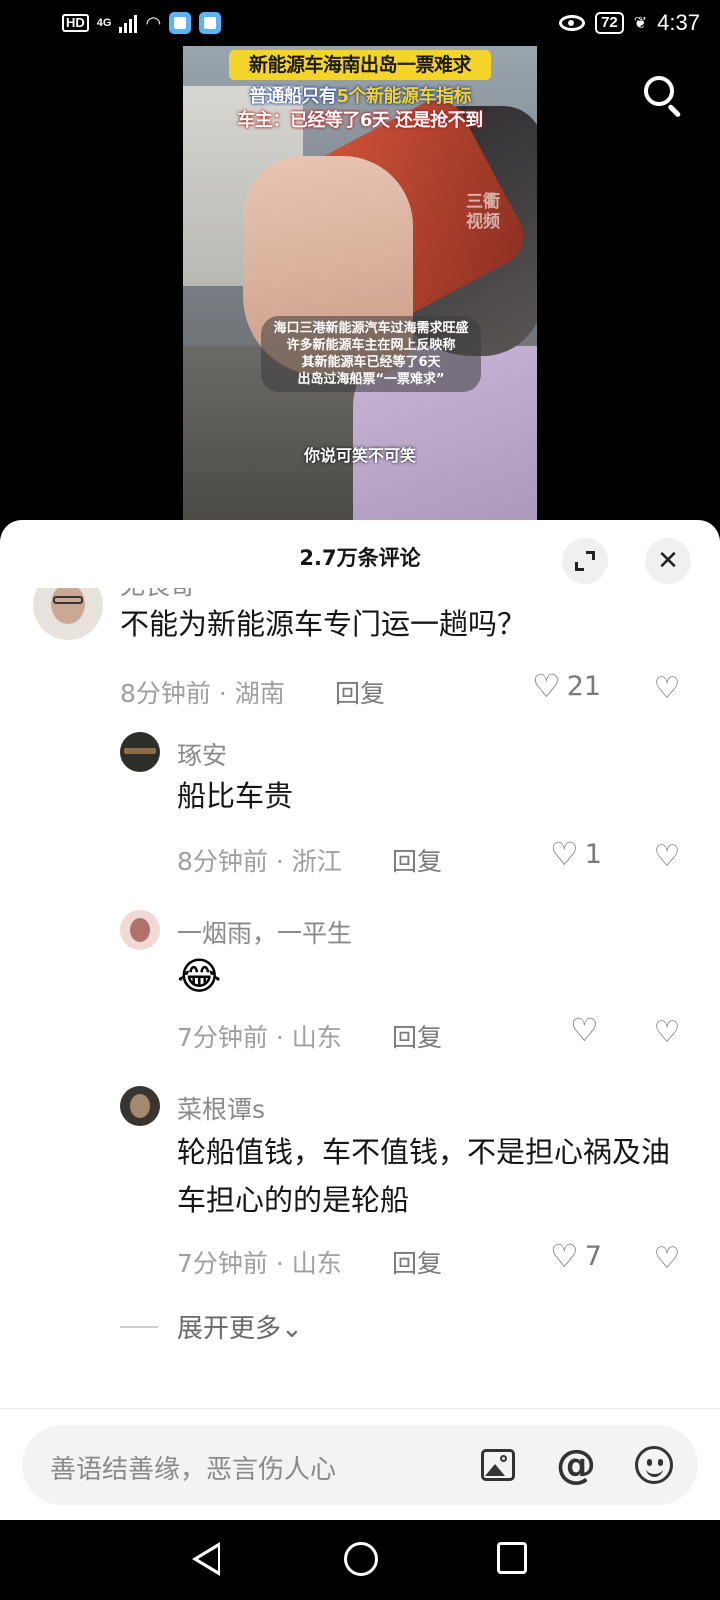 The image size is (720, 1600). What do you see at coordinates (593, 1256) in the screenshot?
I see `like-count: 7` at bounding box center [593, 1256].